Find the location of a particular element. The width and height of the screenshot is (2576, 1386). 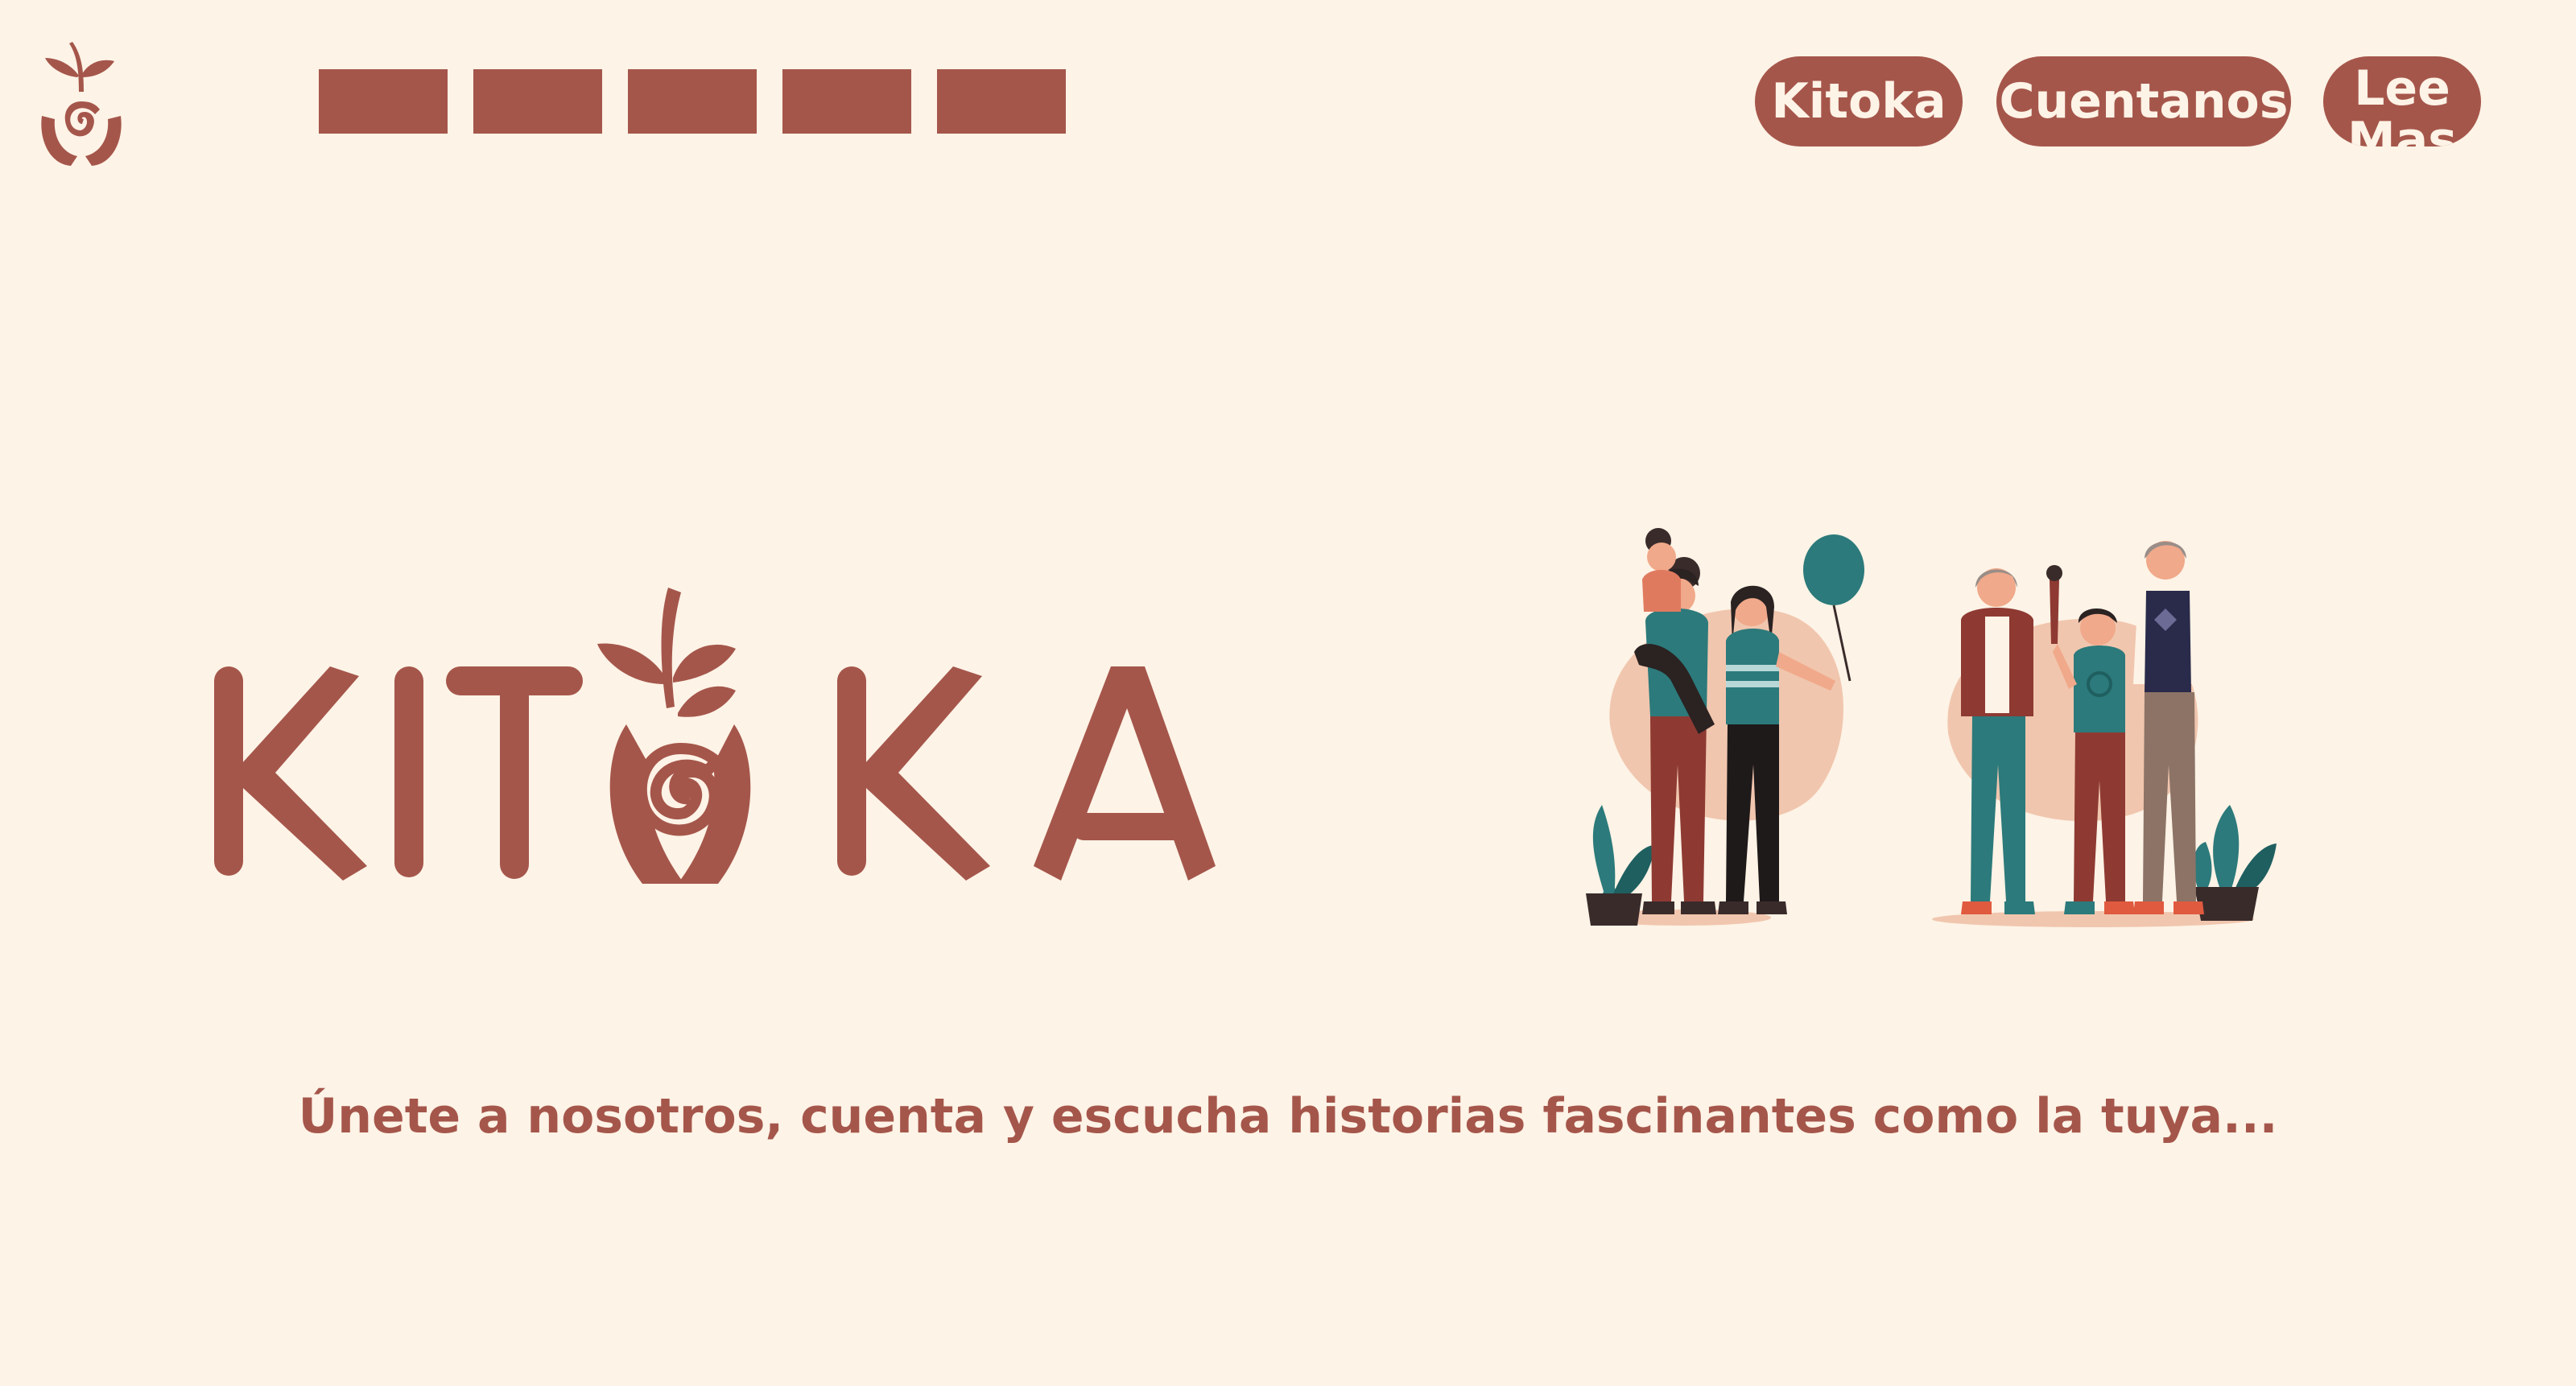

family-group-illustration is located at coordinates (1932, 727).